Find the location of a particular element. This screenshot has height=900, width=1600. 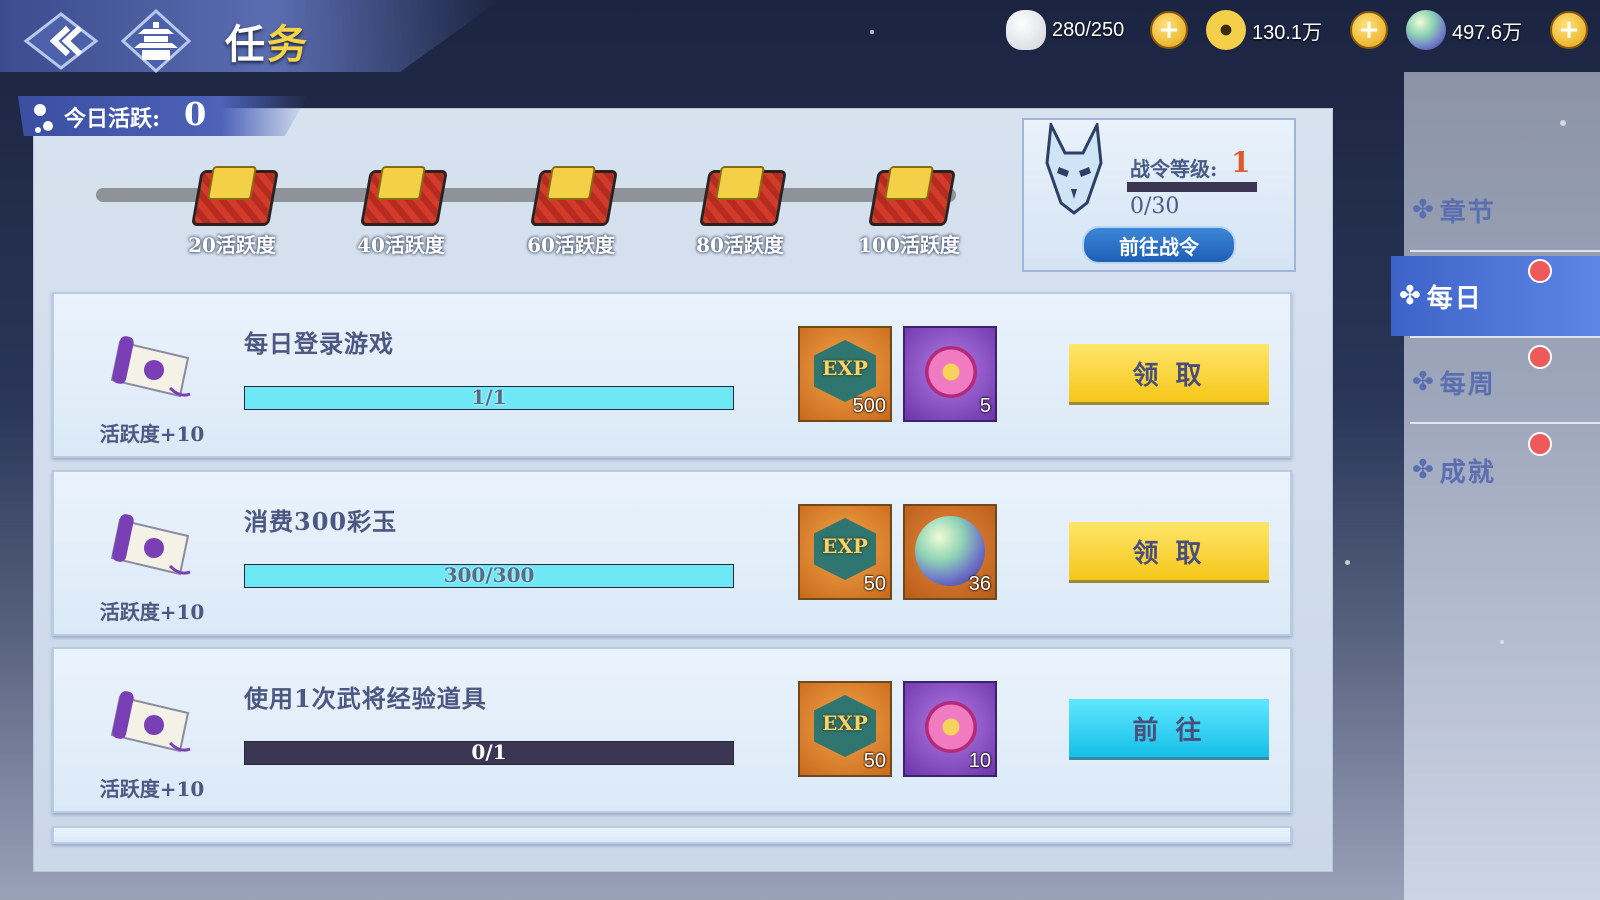

rice-ball-icon is located at coordinates (1026, 30).